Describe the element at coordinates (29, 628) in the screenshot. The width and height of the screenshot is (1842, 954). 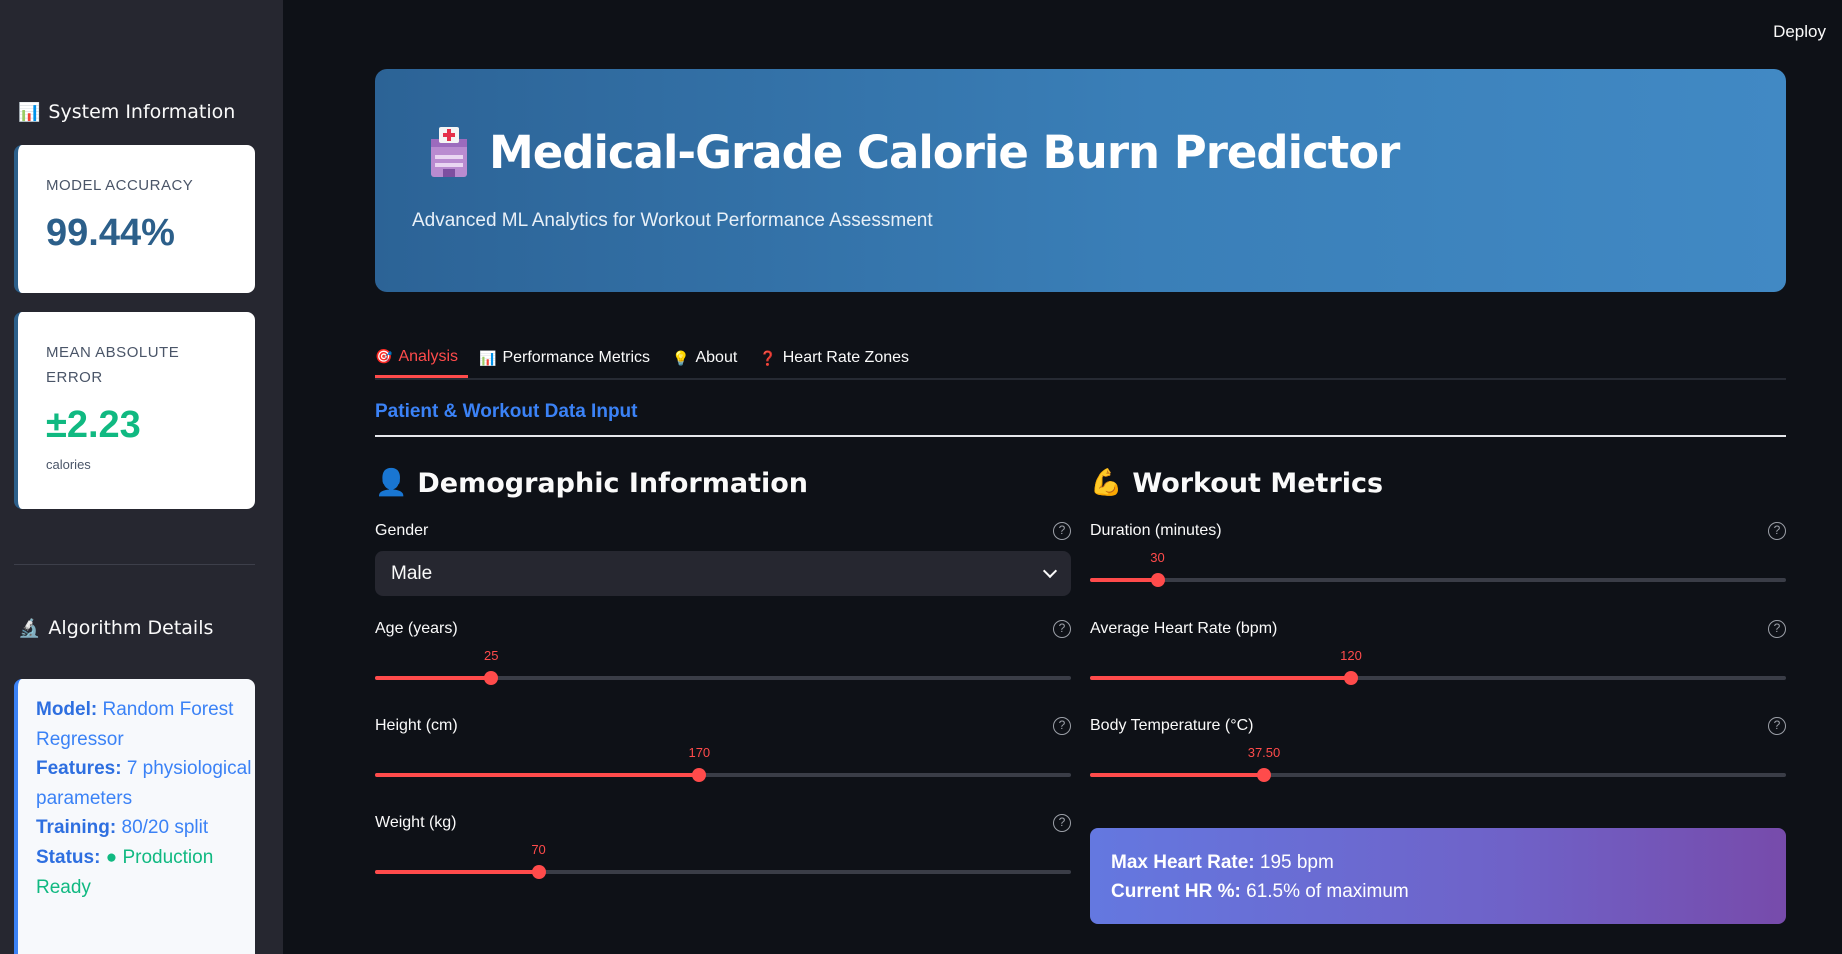
I see `microscope-icon: 🔬` at that location.